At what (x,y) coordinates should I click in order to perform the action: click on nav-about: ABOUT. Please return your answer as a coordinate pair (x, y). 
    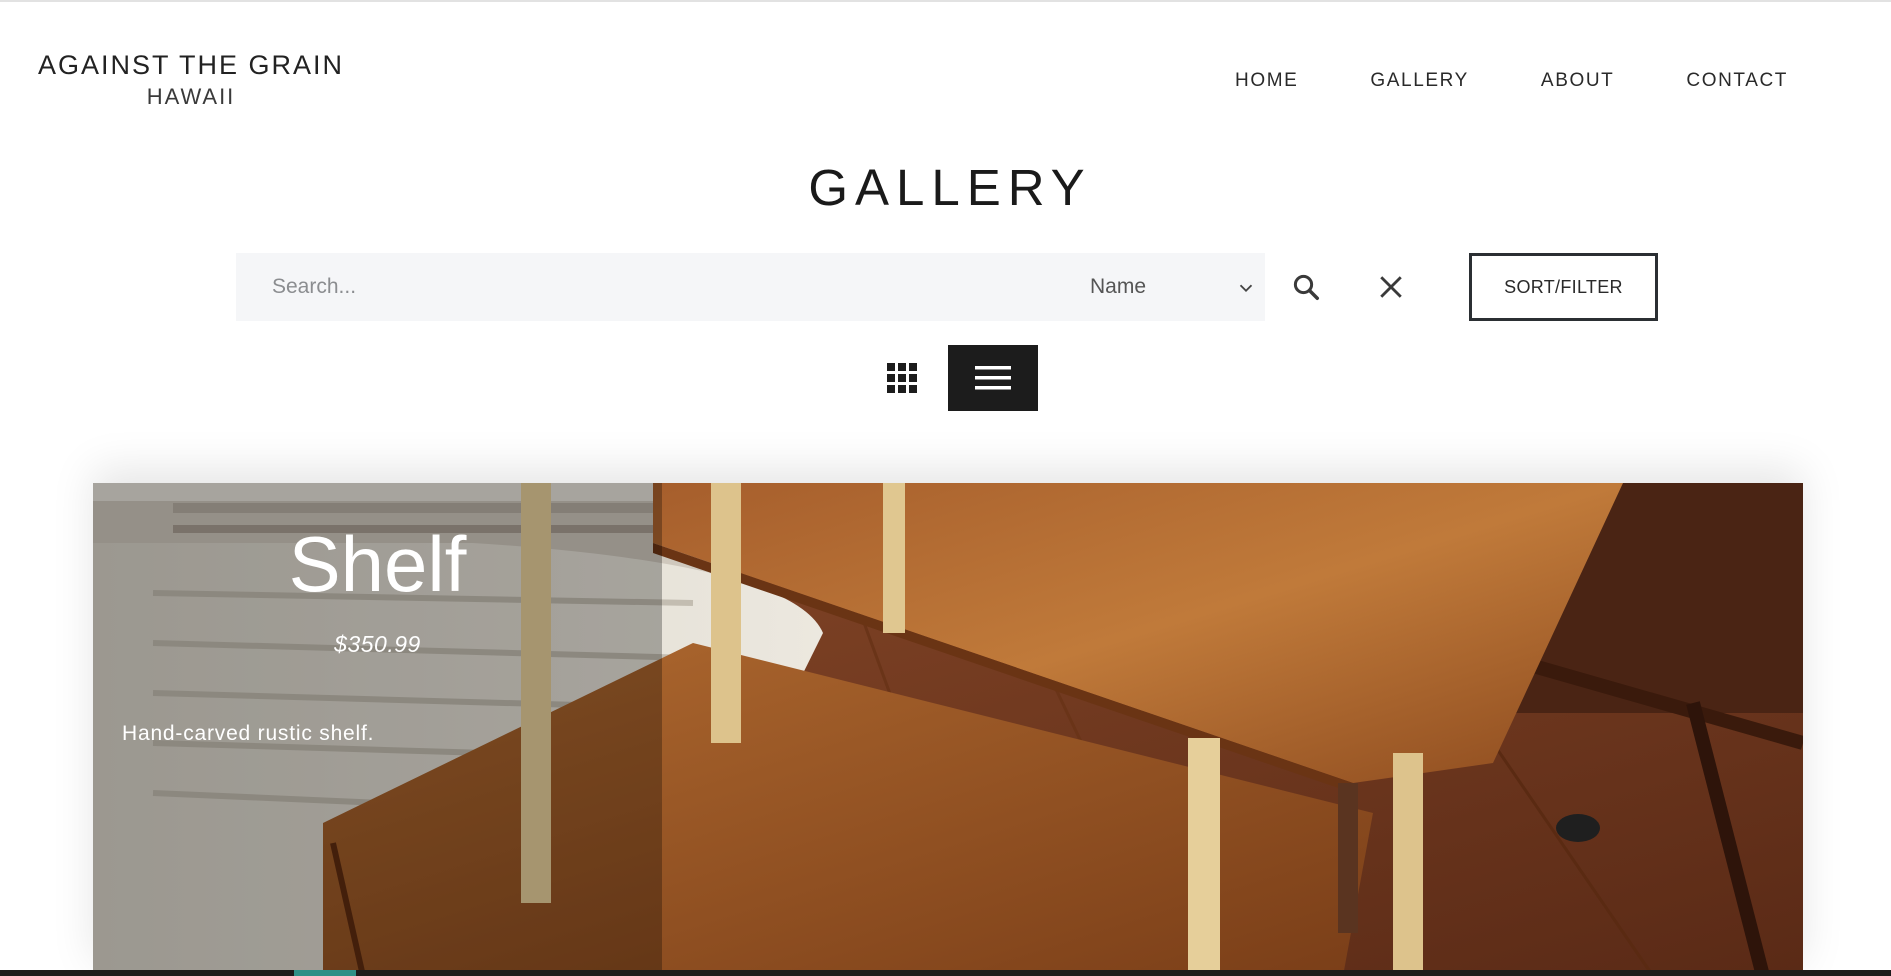
    Looking at the image, I should click on (1577, 81).